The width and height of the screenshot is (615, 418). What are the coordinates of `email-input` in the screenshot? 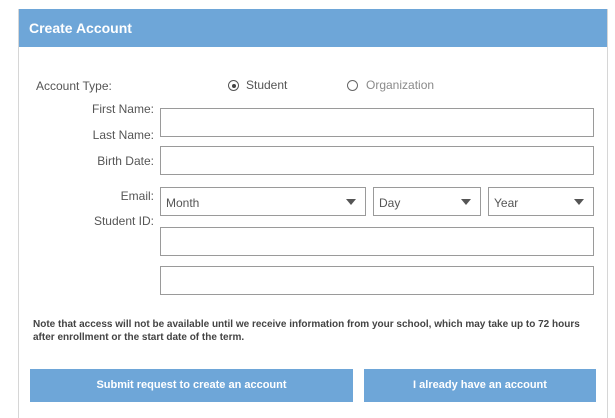 It's located at (377, 241).